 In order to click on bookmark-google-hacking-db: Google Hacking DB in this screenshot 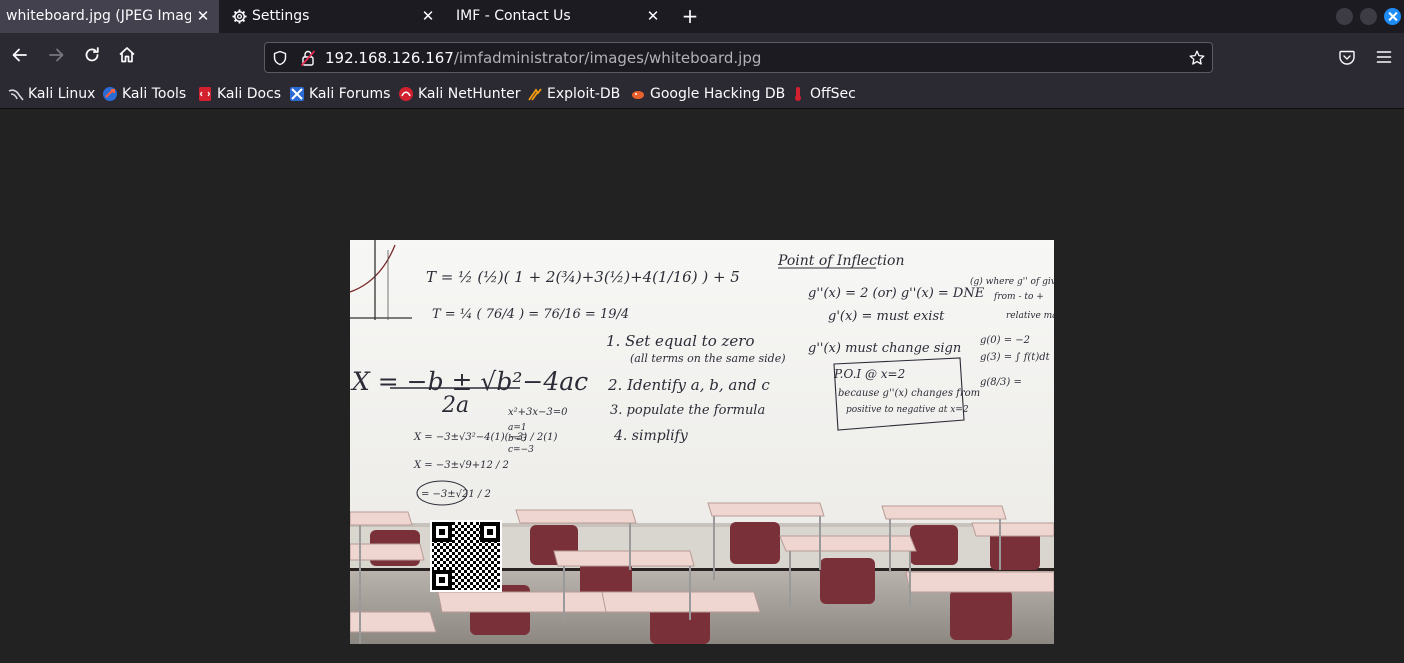, I will do `click(707, 94)`.